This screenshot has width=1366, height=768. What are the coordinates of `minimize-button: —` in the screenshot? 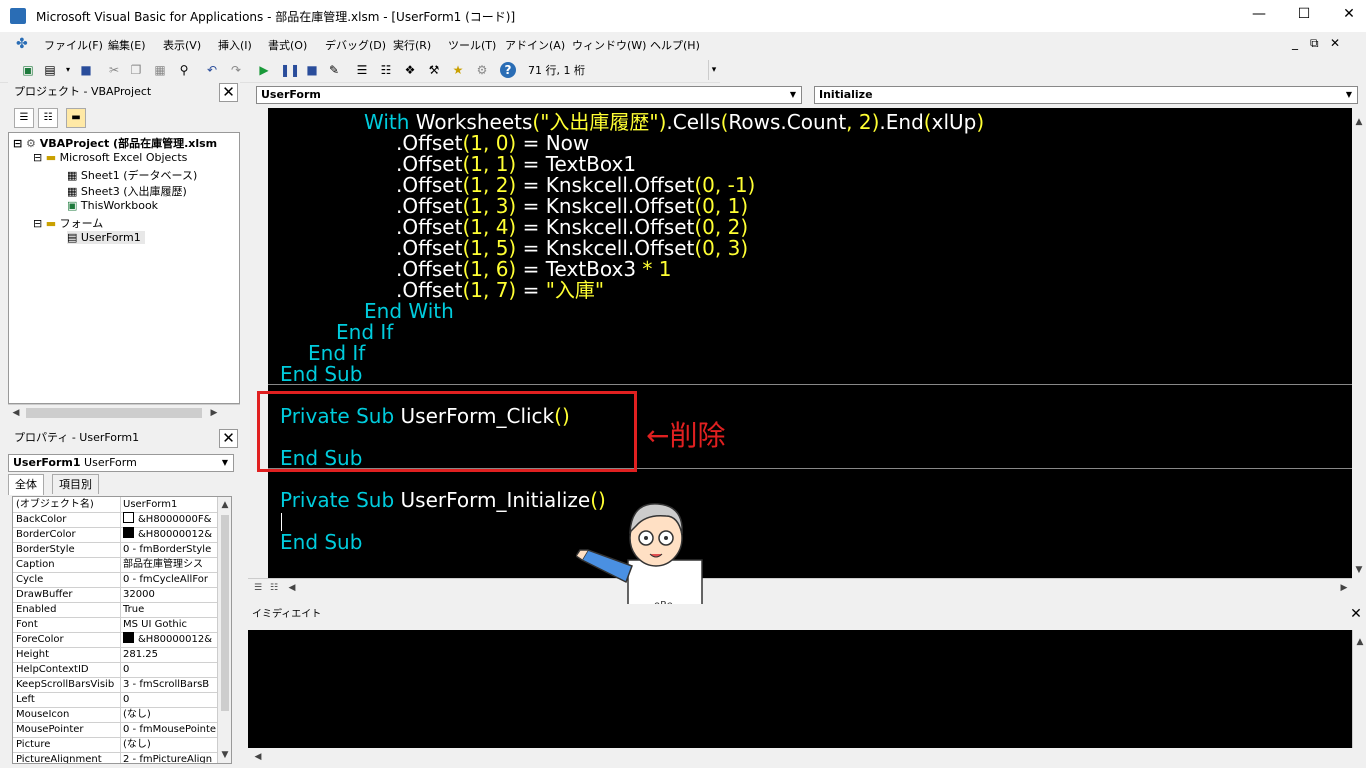 It's located at (1259, 16).